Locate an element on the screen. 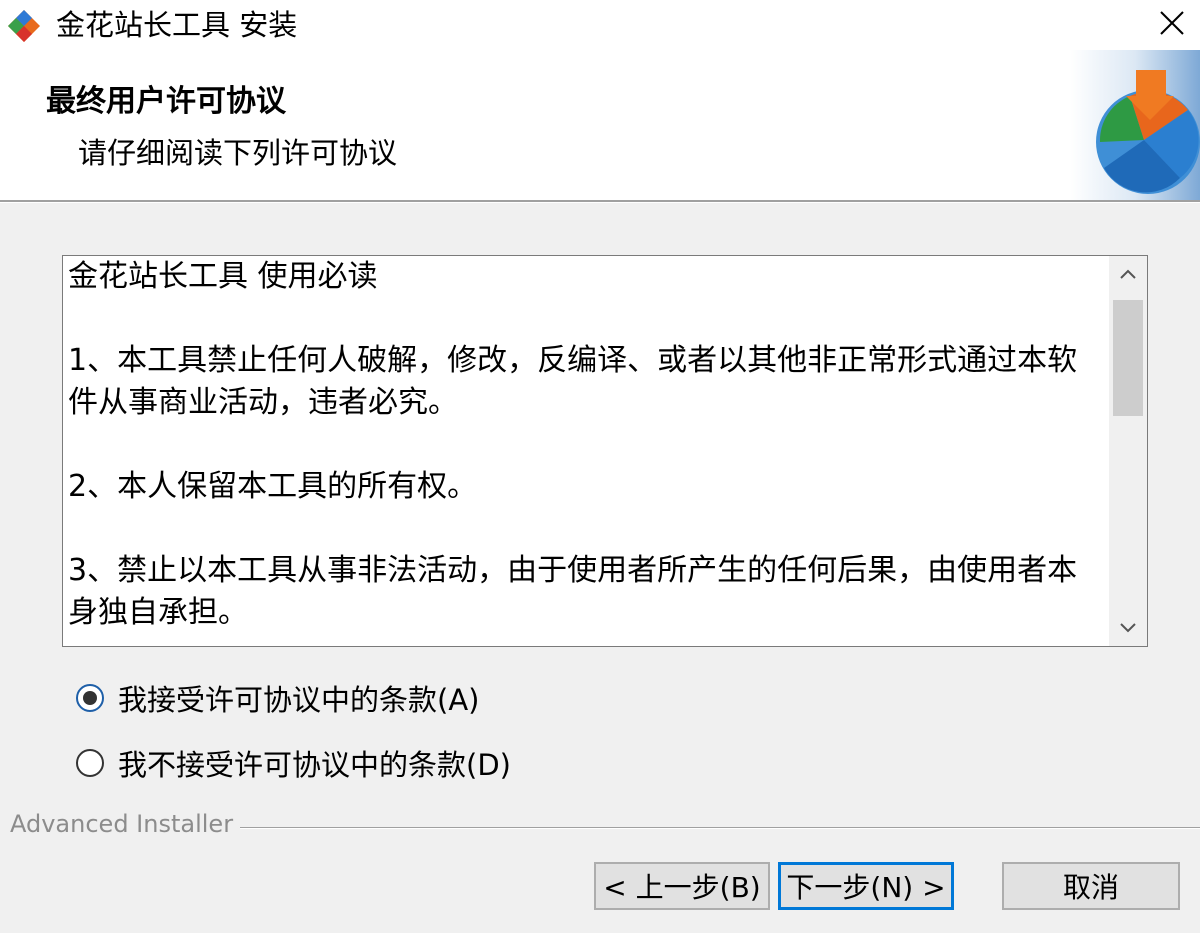 This screenshot has height=933, width=1200. app-icon is located at coordinates (24, 26).